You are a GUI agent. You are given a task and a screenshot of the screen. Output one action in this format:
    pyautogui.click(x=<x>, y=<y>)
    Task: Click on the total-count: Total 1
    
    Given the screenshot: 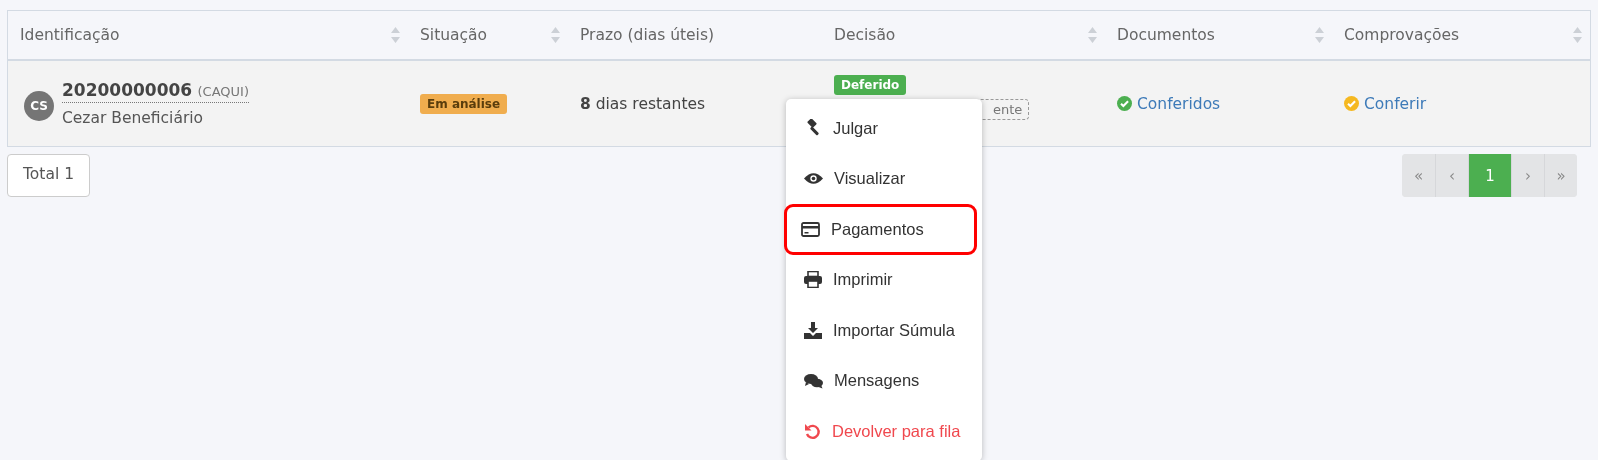 What is the action you would take?
    pyautogui.click(x=48, y=175)
    